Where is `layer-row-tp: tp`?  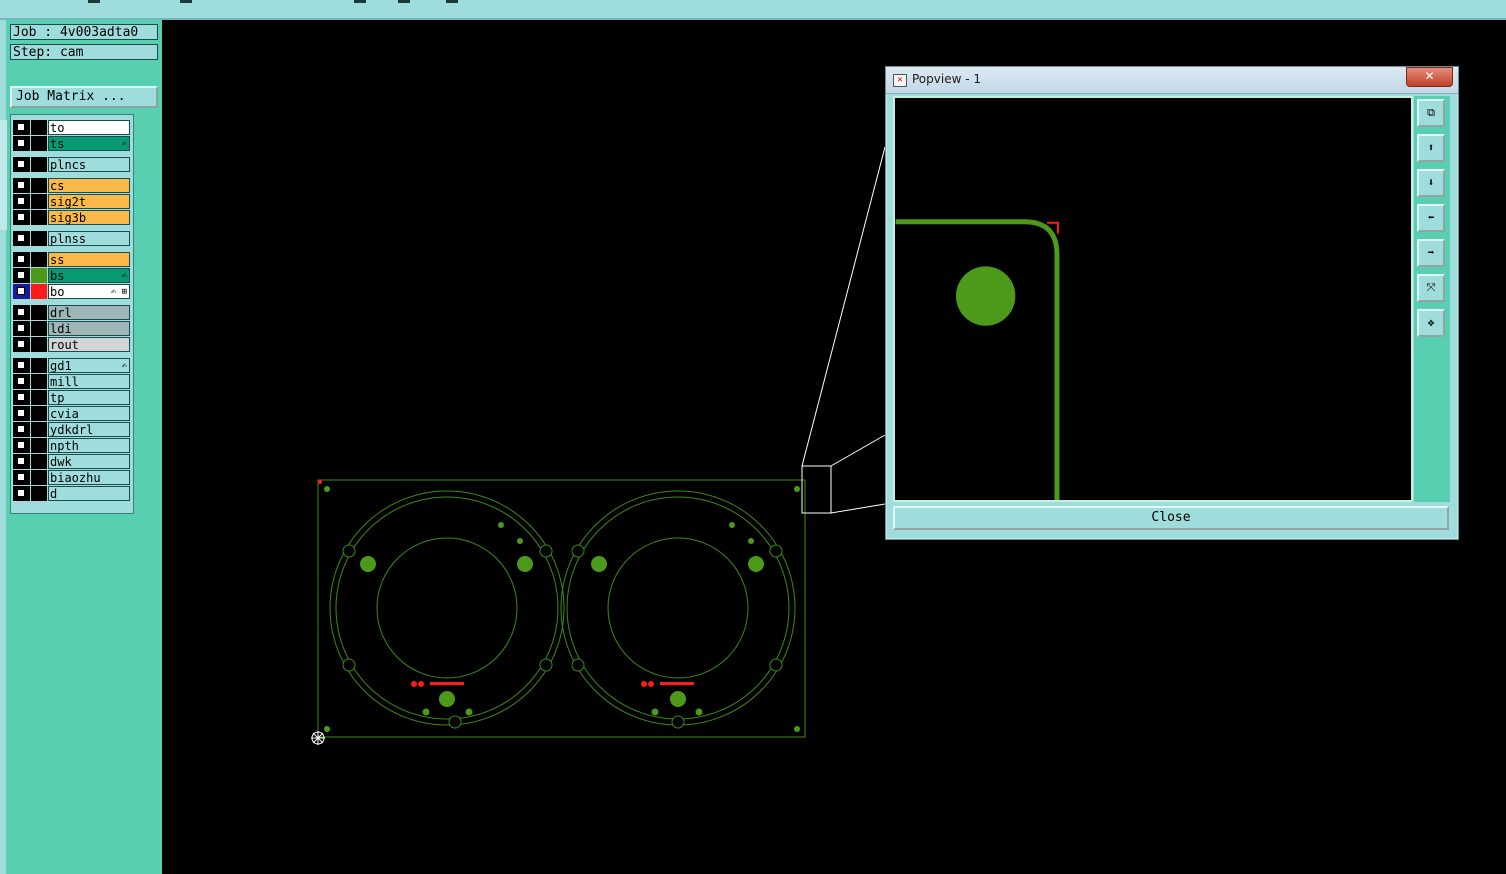 layer-row-tp: tp is located at coordinates (72, 397).